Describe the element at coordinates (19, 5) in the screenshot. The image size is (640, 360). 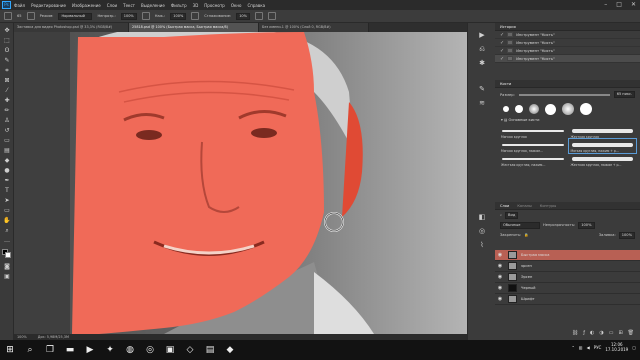
I see `menu-file: Файл` at that location.